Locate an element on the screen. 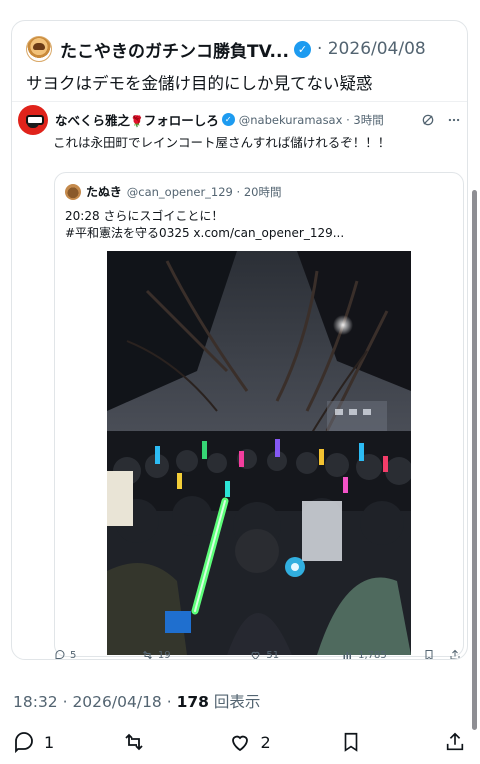 Image resolution: width=480 pixels, height=764 pixels. repost-button is located at coordinates (174, 742).